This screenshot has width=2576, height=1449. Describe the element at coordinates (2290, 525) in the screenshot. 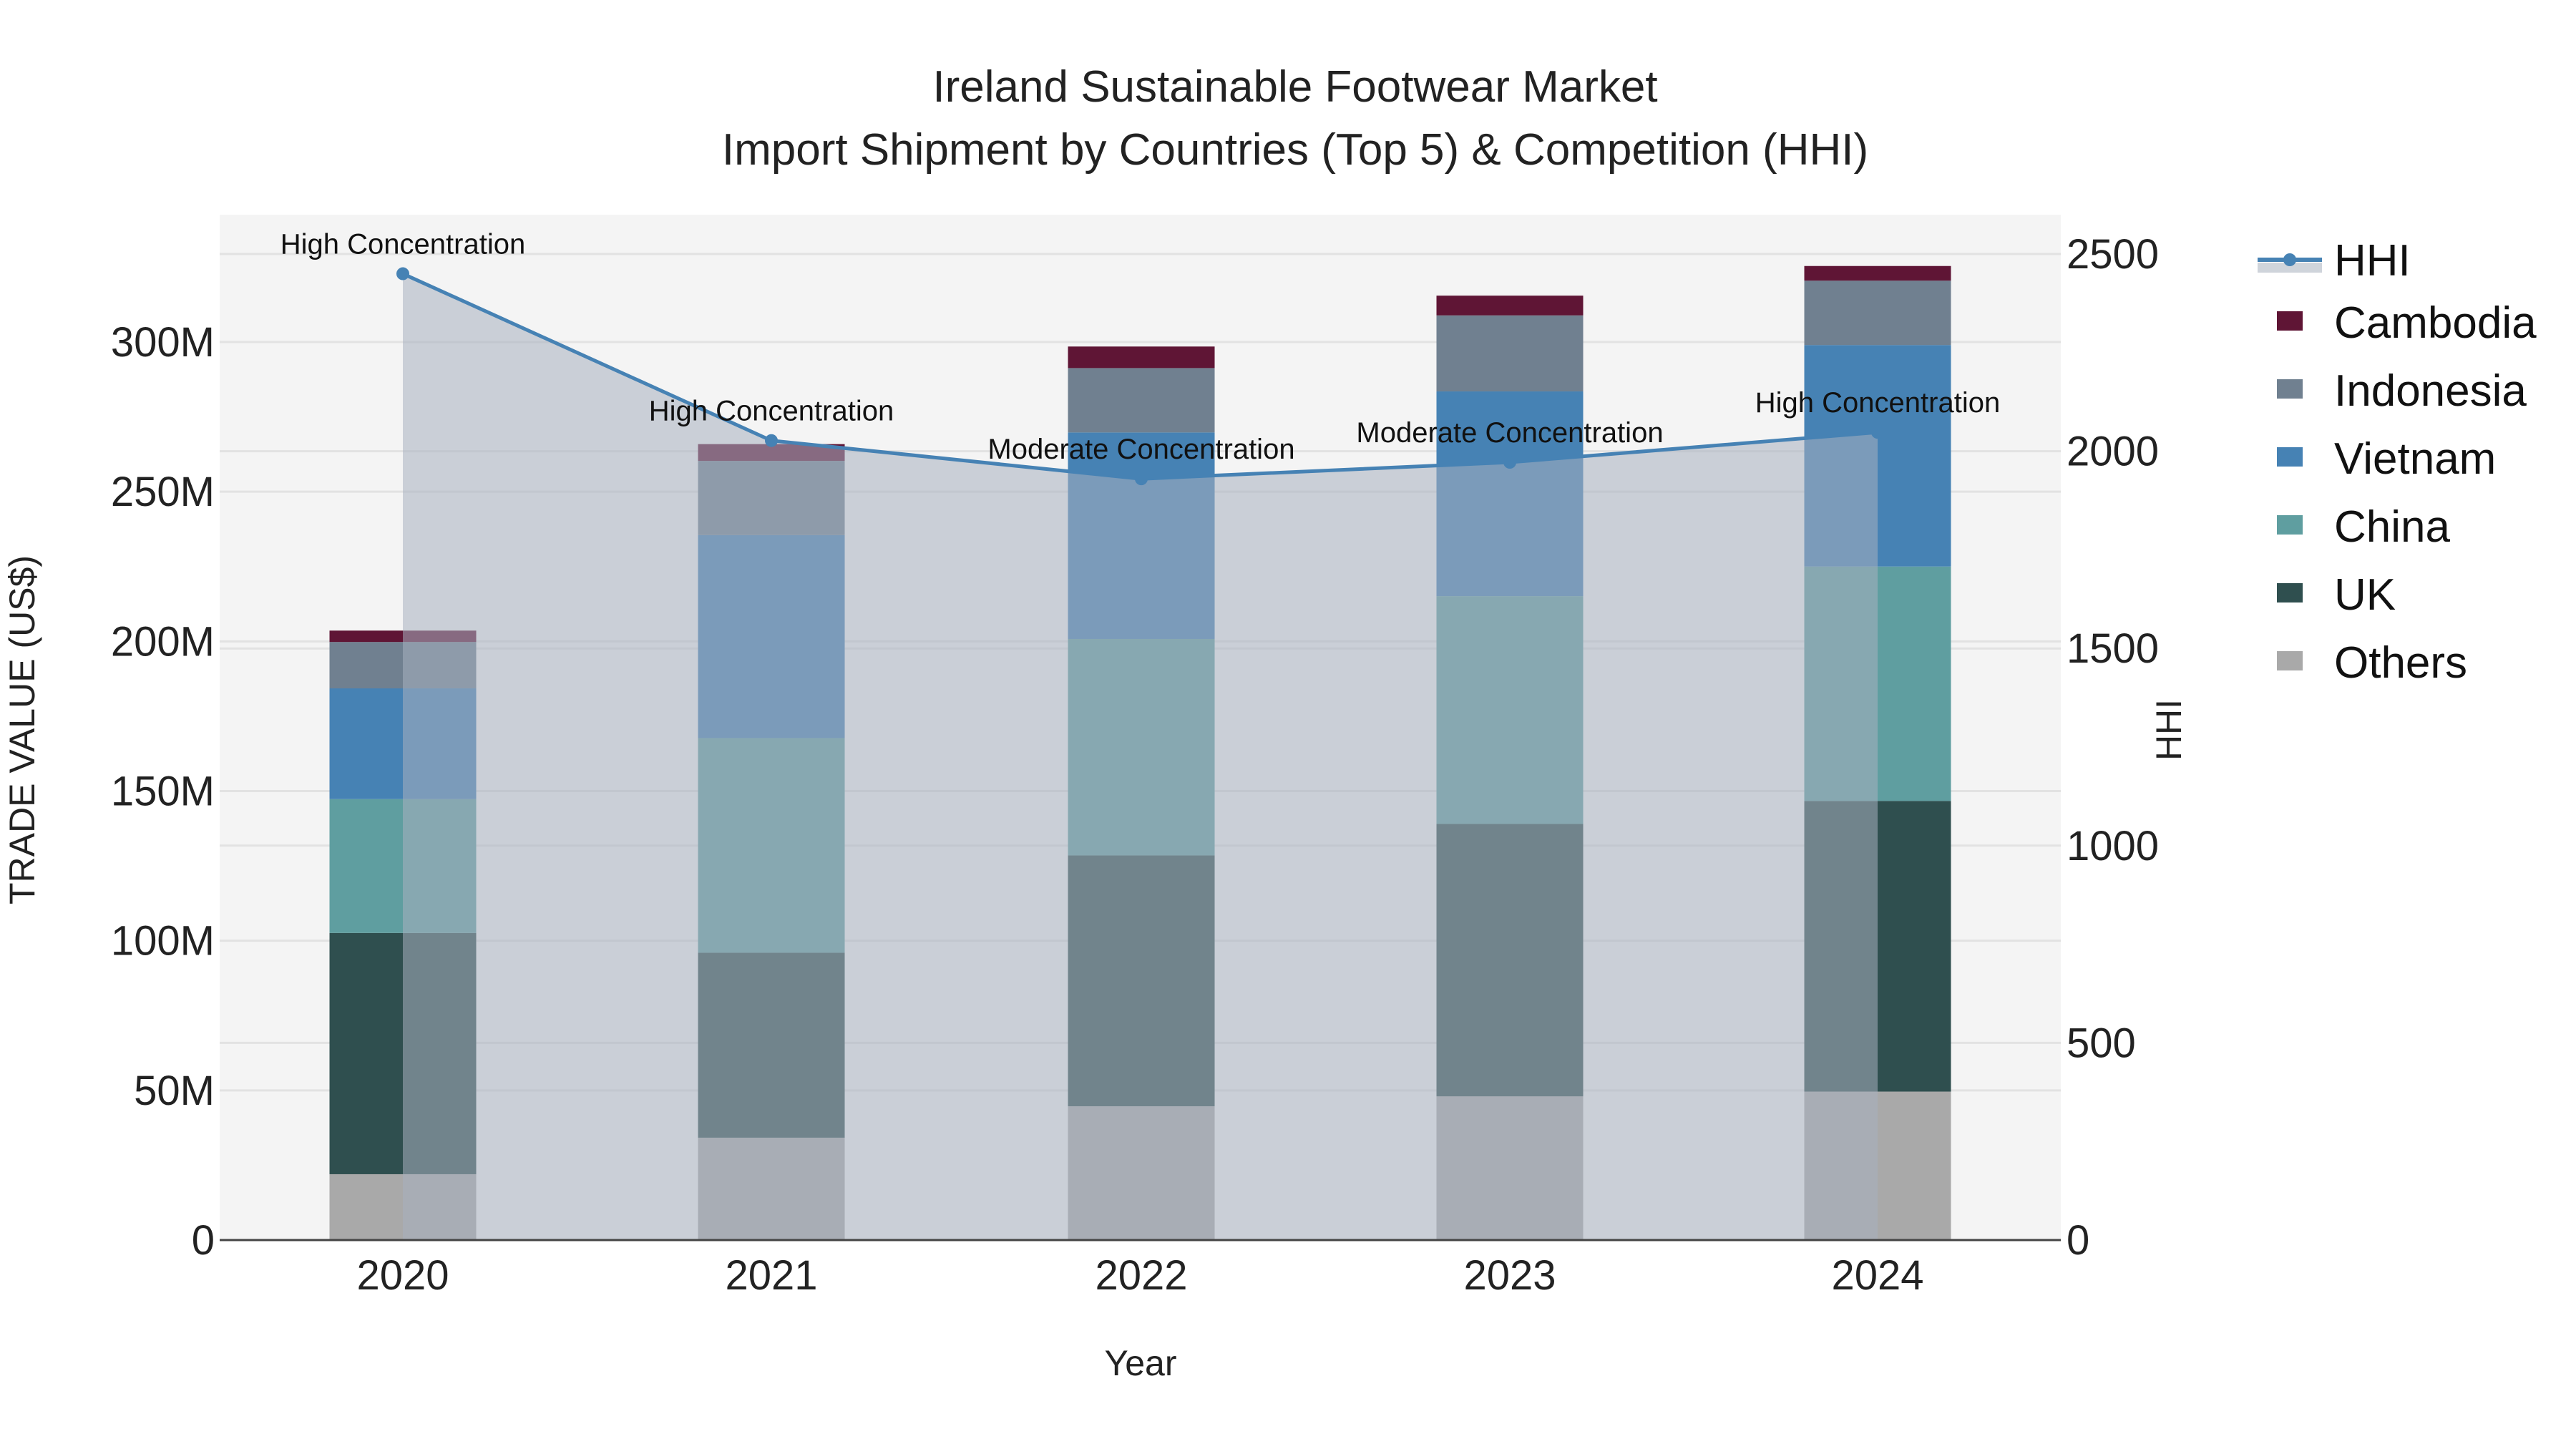

I see `legend-swatch-china` at that location.